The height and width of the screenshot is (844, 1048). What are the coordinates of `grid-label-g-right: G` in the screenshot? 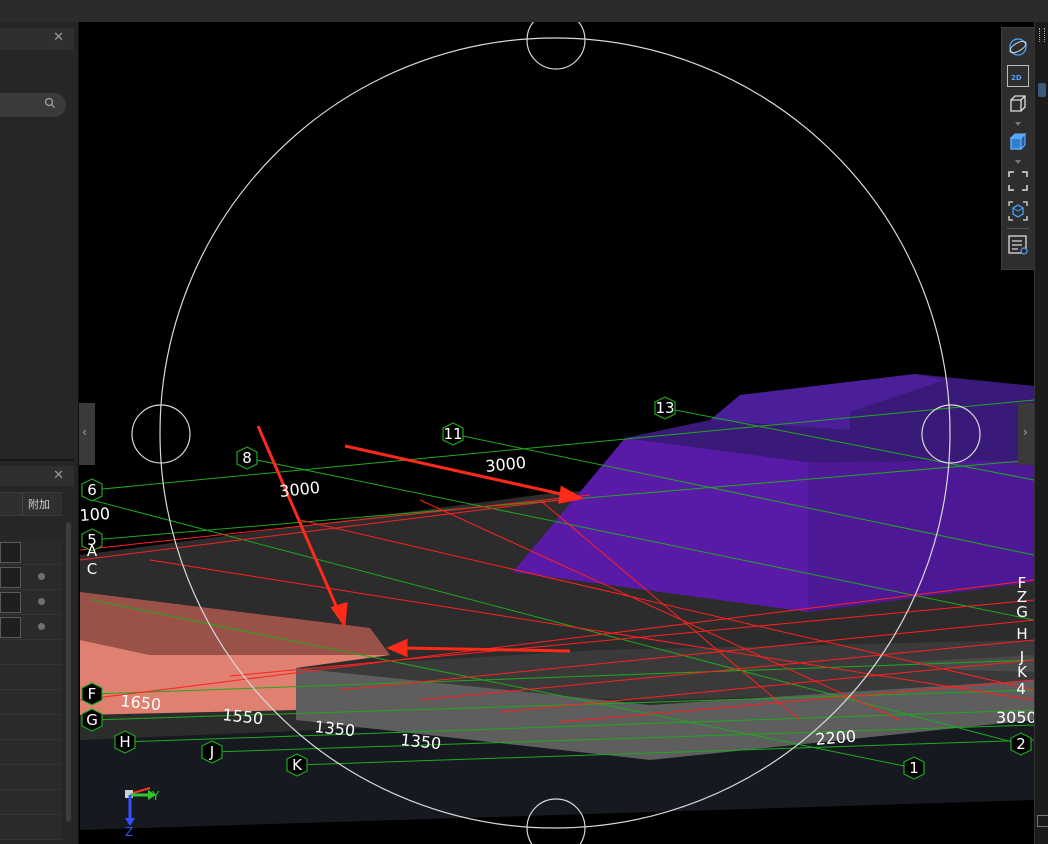 It's located at (1022, 612).